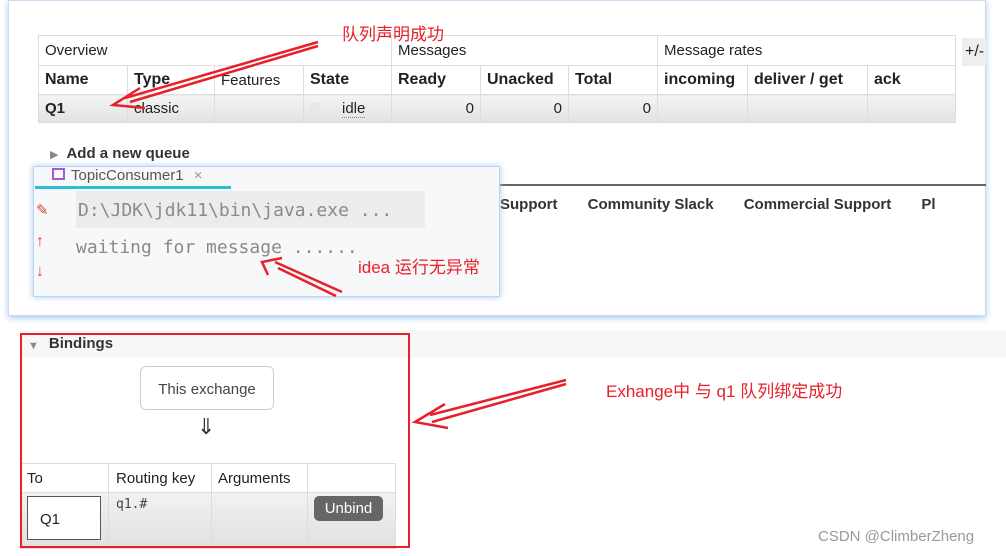 This screenshot has height=556, width=1006. I want to click on arrow-to-queue, so click(214, 75).